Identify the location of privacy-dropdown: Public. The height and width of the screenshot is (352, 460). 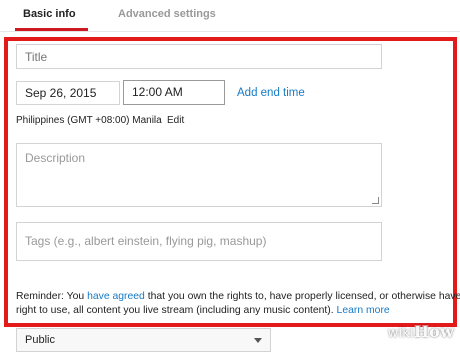
(143, 340).